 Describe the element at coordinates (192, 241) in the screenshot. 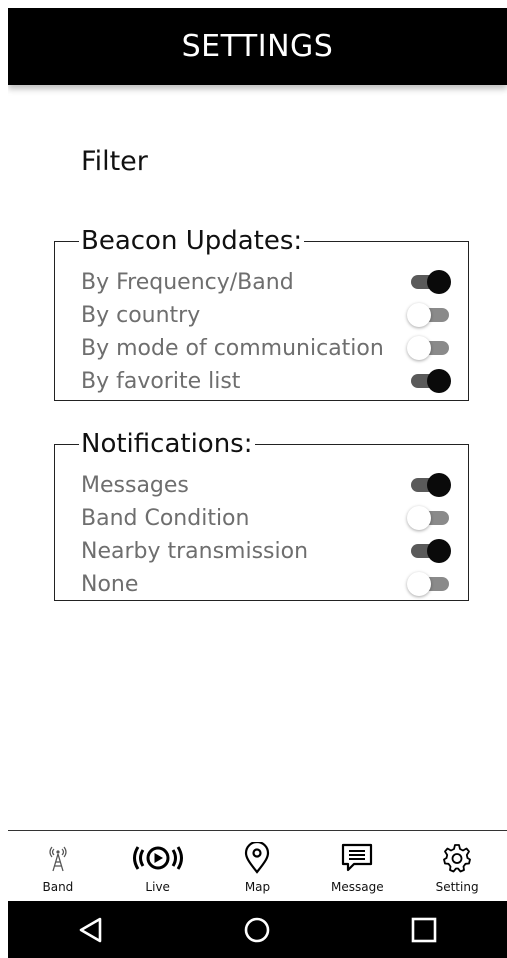

I see `beacon-updates-legend: Beacon Updates:` at that location.